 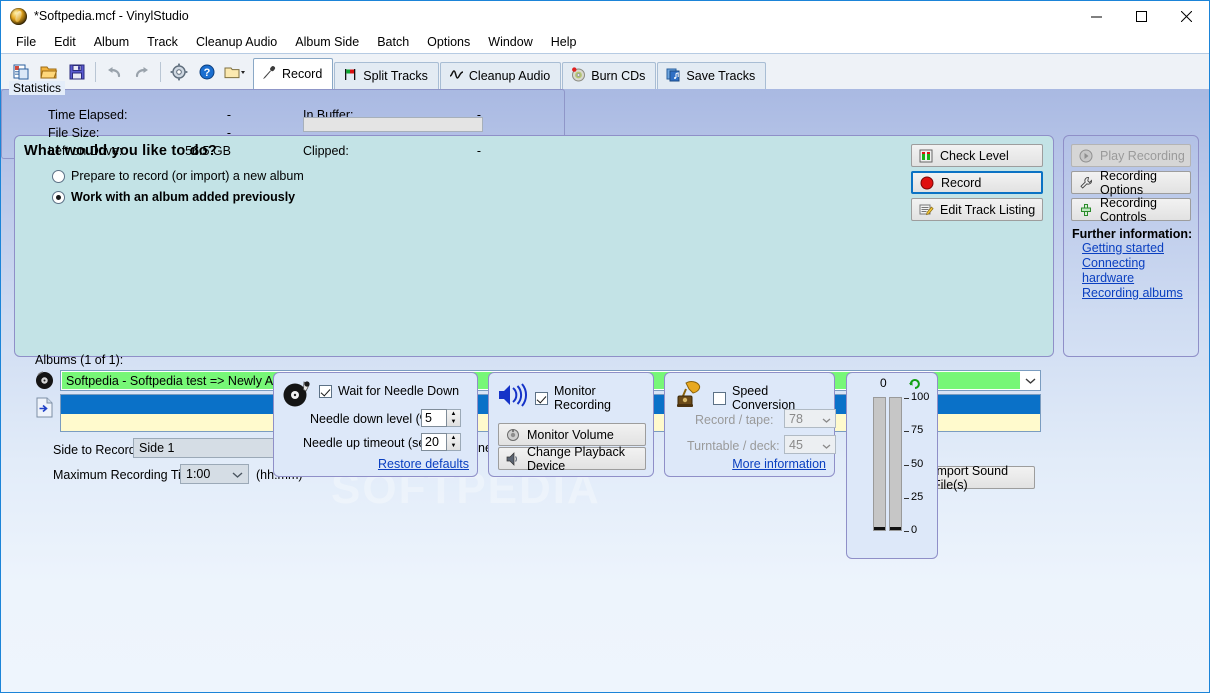 What do you see at coordinates (1186, 16) in the screenshot?
I see `close-button` at bounding box center [1186, 16].